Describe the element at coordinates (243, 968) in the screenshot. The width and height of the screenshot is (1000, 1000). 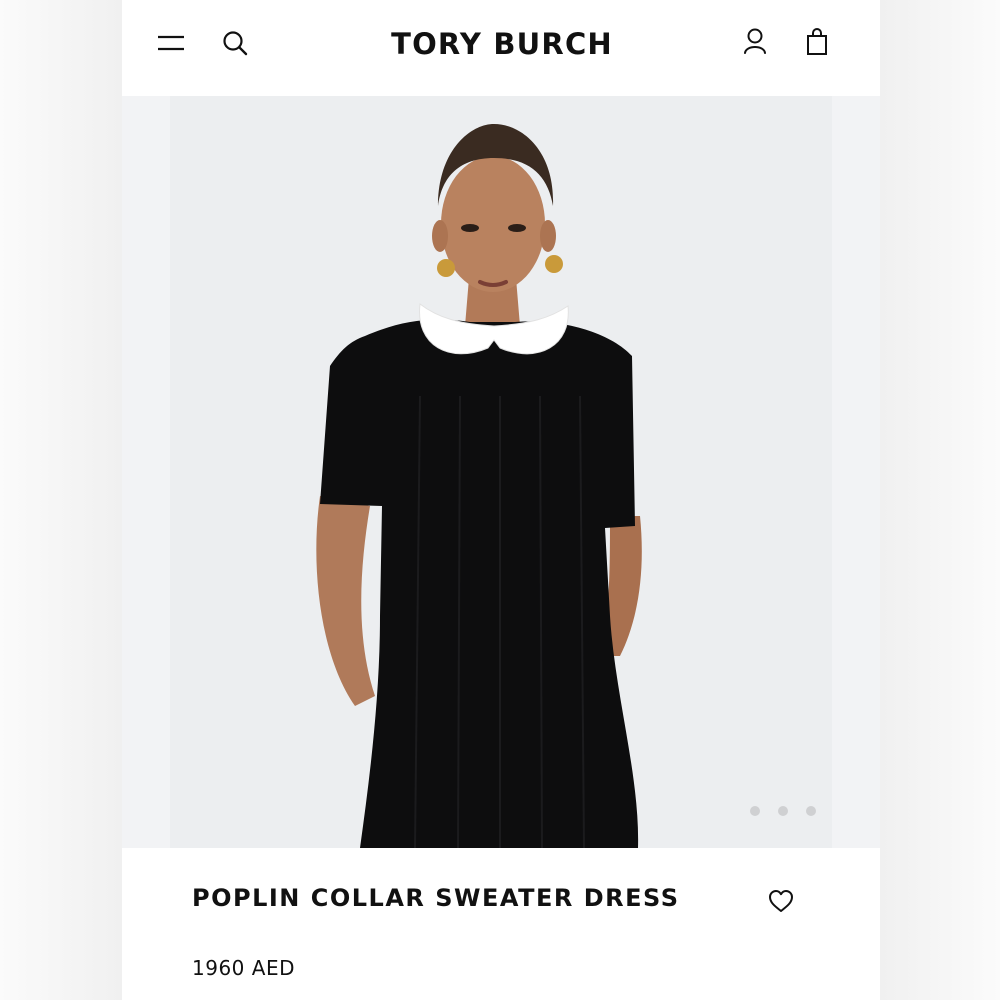
I see `product-price: 1960 AED` at that location.